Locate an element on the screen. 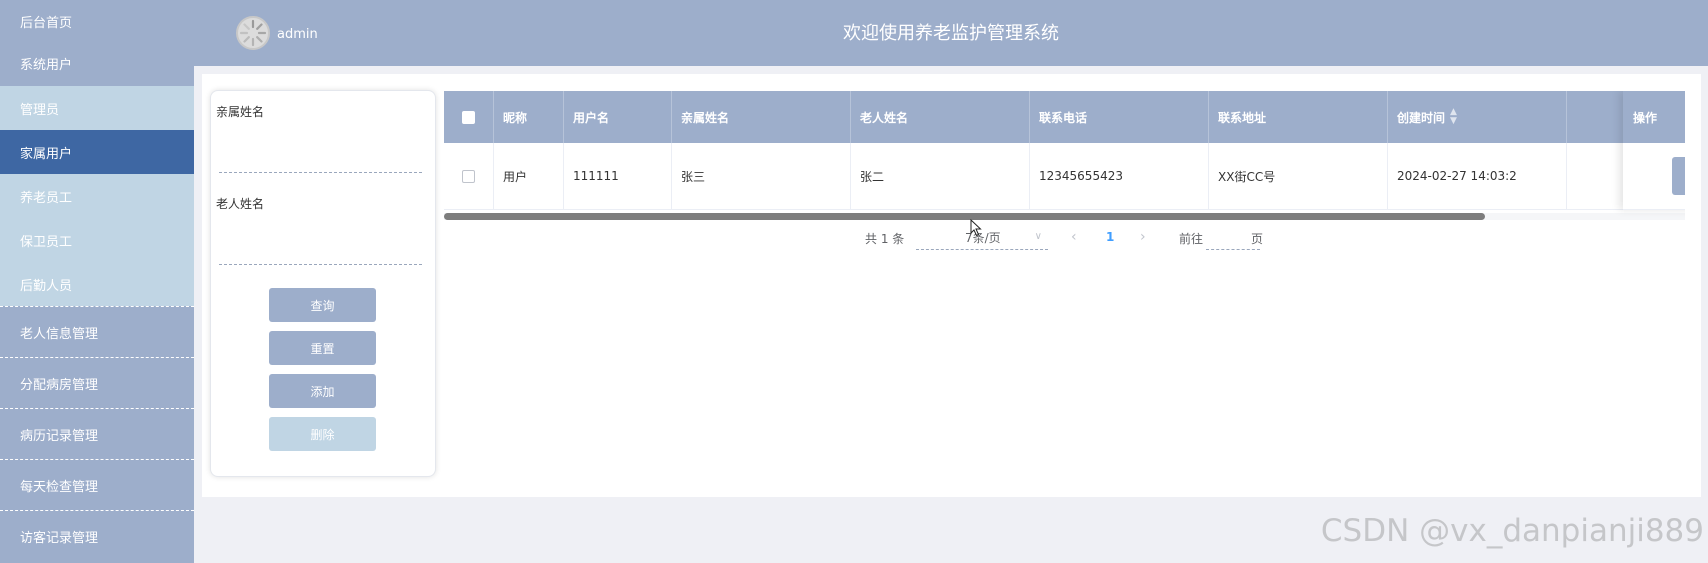 The height and width of the screenshot is (563, 1708). pagination: 共 1 条 7条/页 ∨ ‹ 1 › 前往 页 is located at coordinates (854, 238).